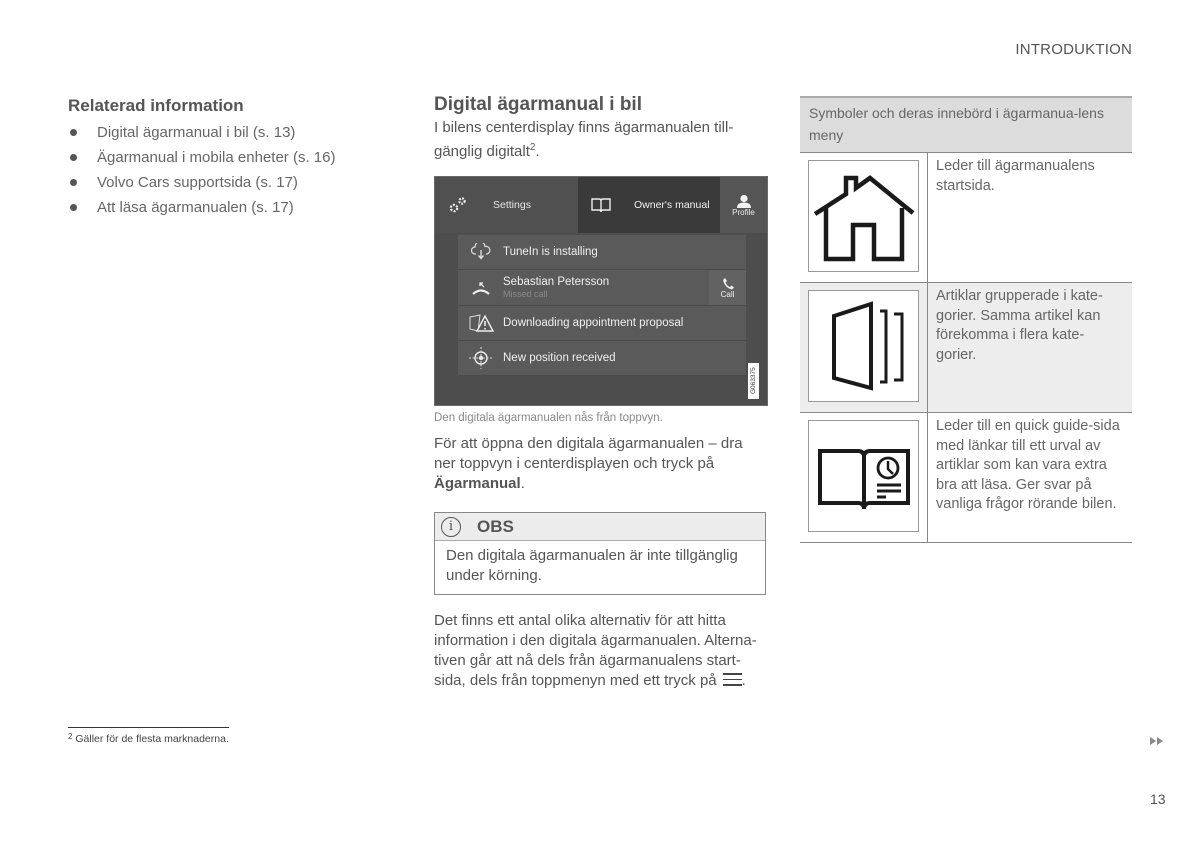  I want to click on settings-button: Settings, so click(506, 205).